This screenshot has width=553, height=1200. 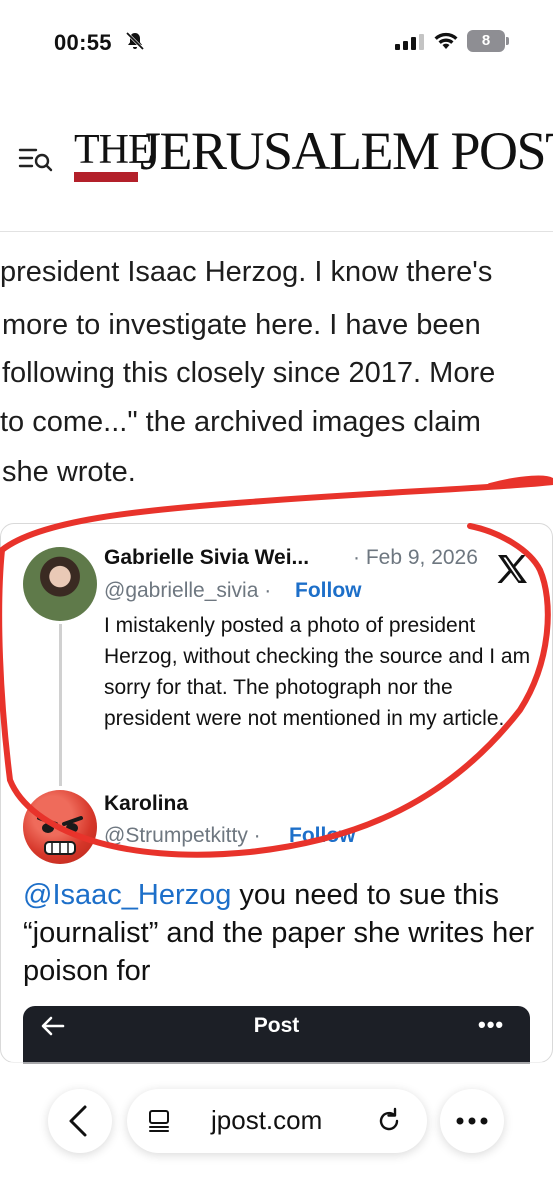 I want to click on wifi-icon, so click(x=446, y=40).